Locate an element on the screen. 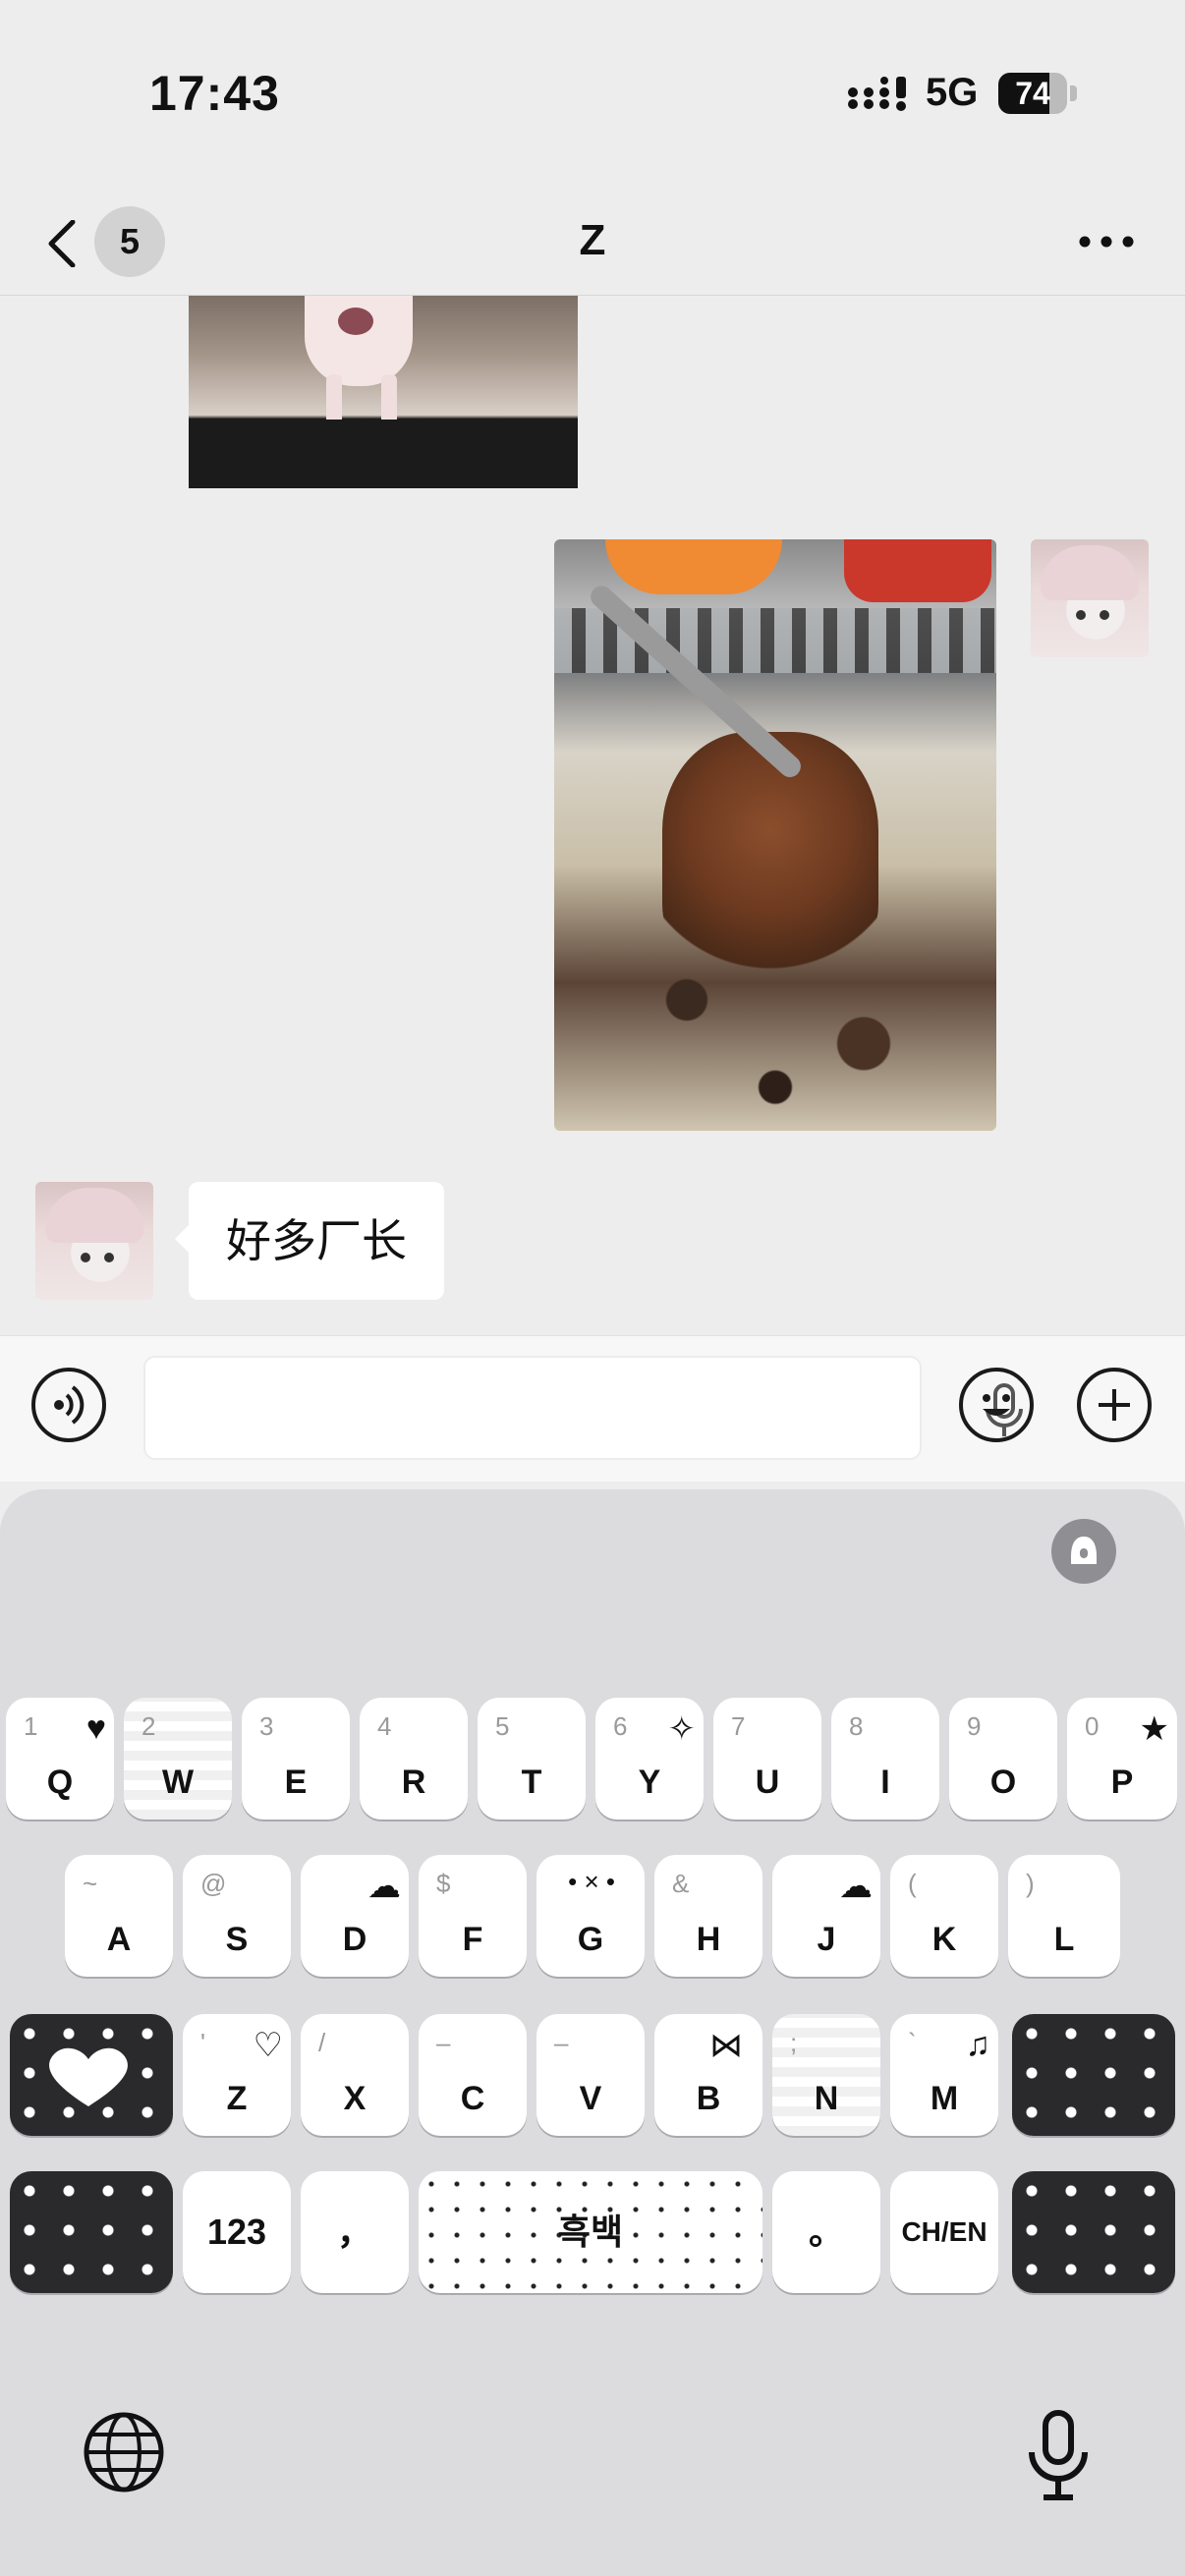 The image size is (1185, 2576). key-p: 0 ★ P is located at coordinates (1122, 1759).